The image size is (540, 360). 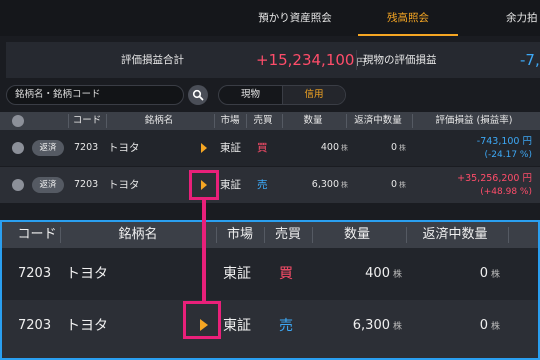 I want to click on highlight-box-large, so click(x=202, y=320).